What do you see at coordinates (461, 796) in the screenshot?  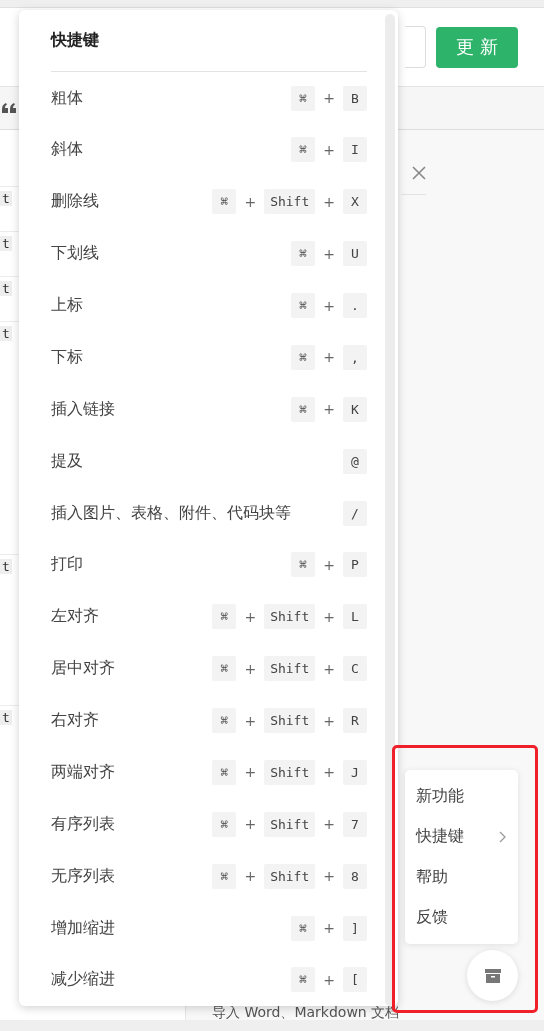 I see `menu-item: 新功能` at bounding box center [461, 796].